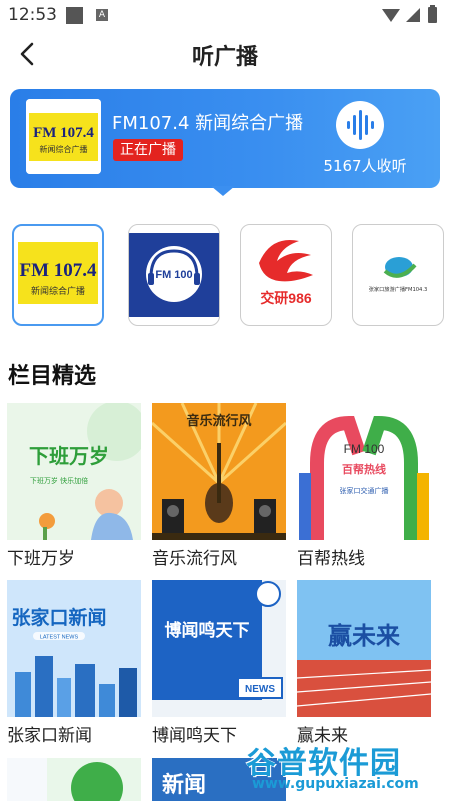  Describe the element at coordinates (41, 559) in the screenshot. I see `program-label: 下班万岁` at that location.